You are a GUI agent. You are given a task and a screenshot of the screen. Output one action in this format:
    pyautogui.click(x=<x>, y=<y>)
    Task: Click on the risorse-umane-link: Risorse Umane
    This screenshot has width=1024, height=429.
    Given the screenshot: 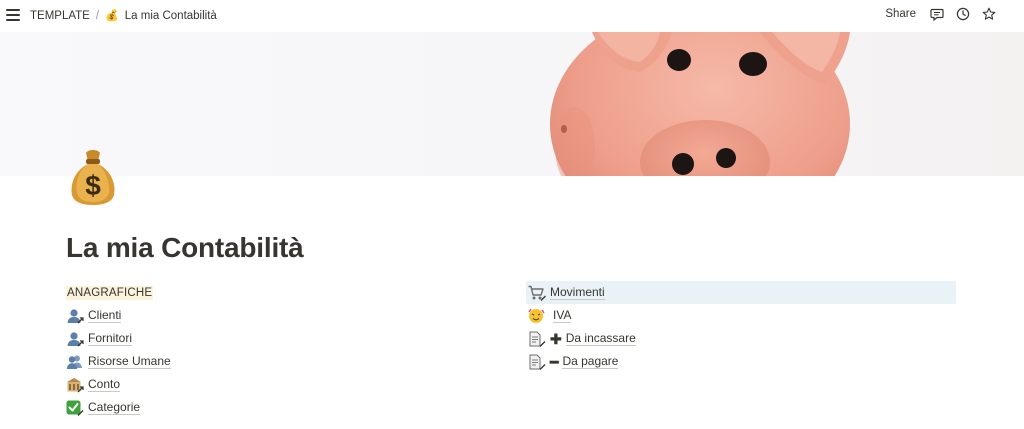 What is the action you would take?
    pyautogui.click(x=129, y=361)
    